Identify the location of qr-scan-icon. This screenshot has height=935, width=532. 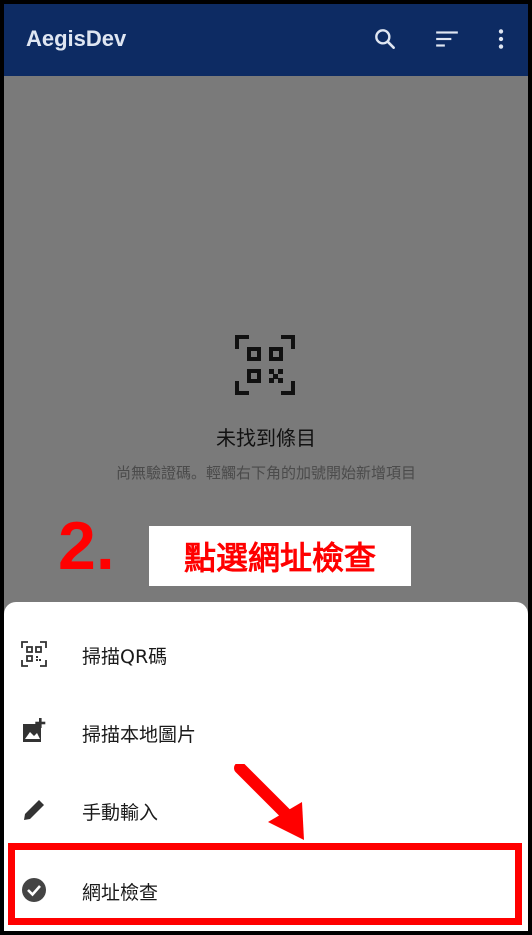
(34, 654).